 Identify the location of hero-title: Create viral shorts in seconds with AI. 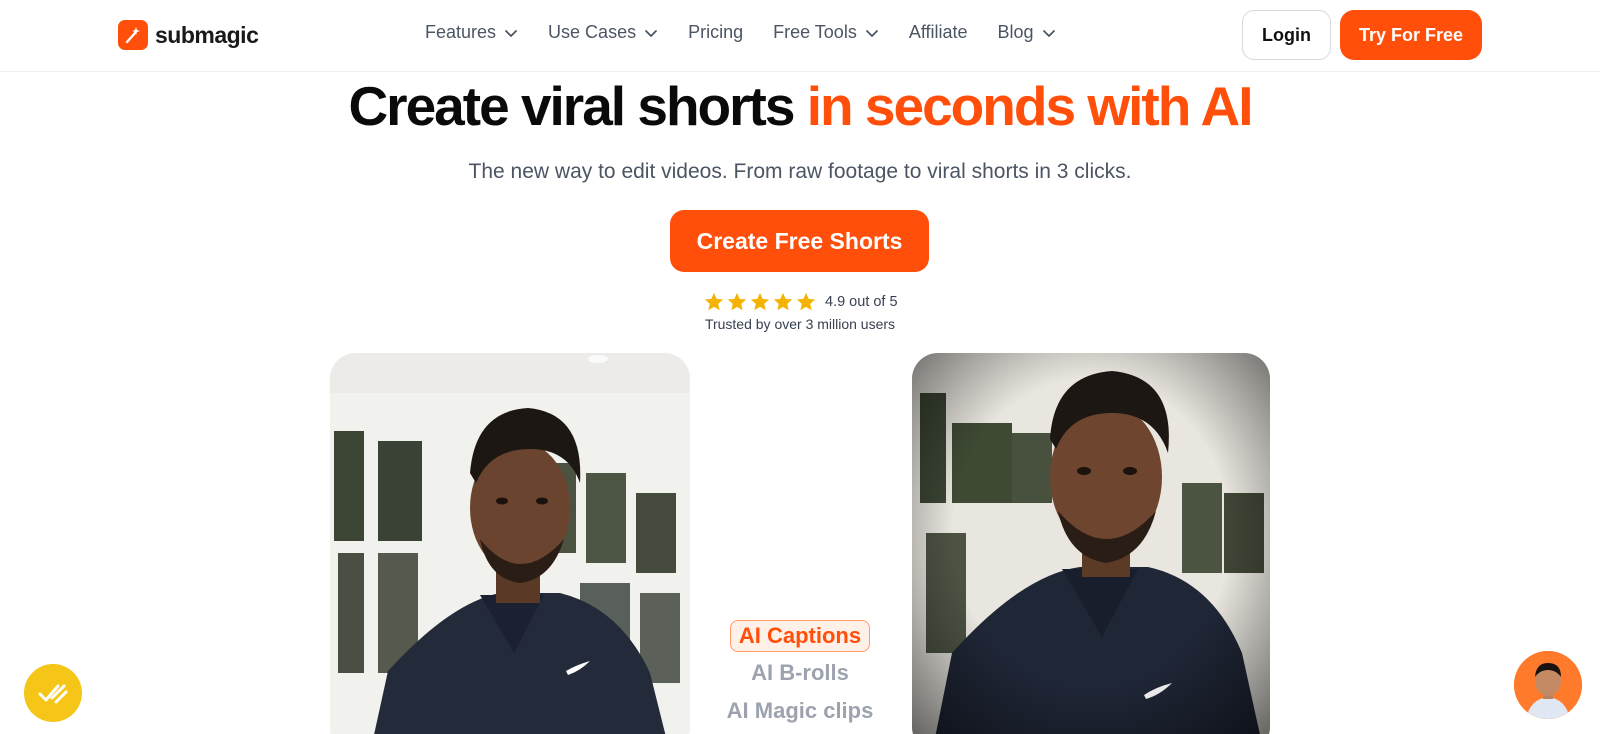
(800, 106).